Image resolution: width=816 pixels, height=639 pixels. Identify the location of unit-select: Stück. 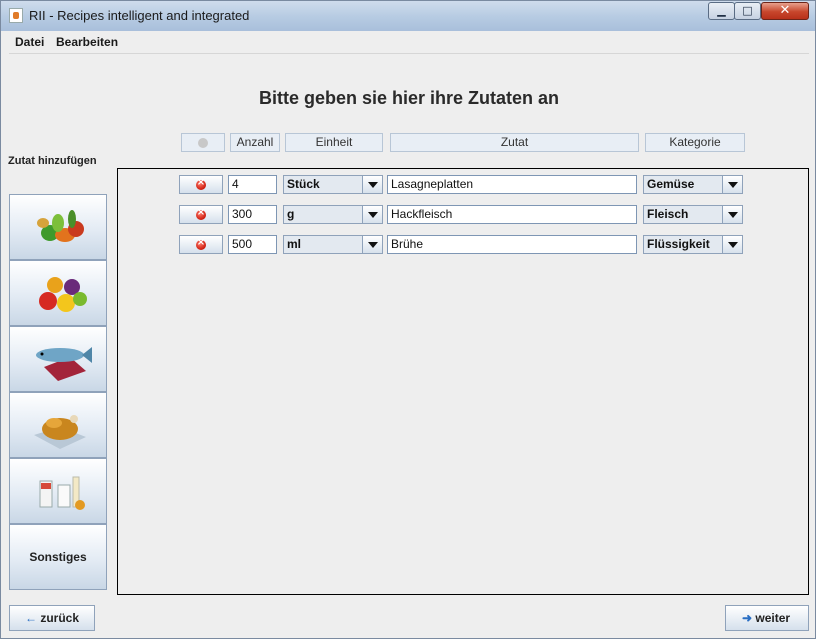
(333, 184).